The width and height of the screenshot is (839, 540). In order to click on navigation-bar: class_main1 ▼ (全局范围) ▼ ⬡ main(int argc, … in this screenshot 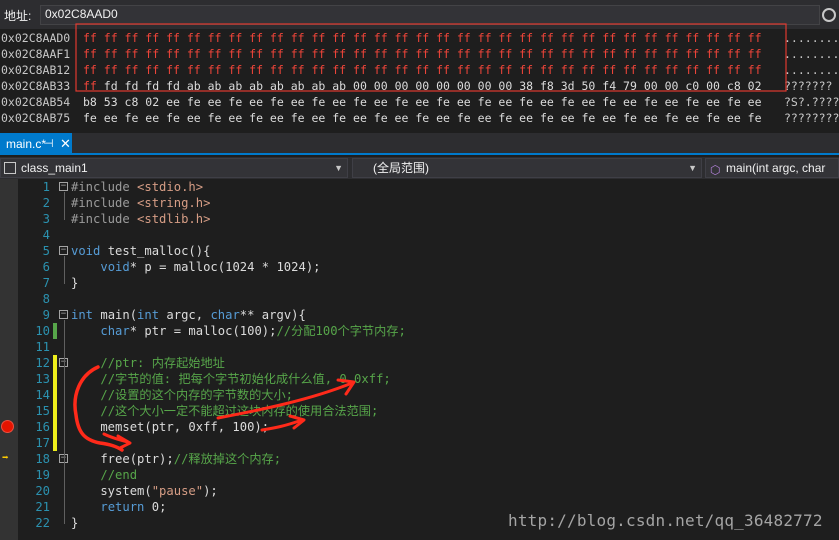, I will do `click(419, 168)`.